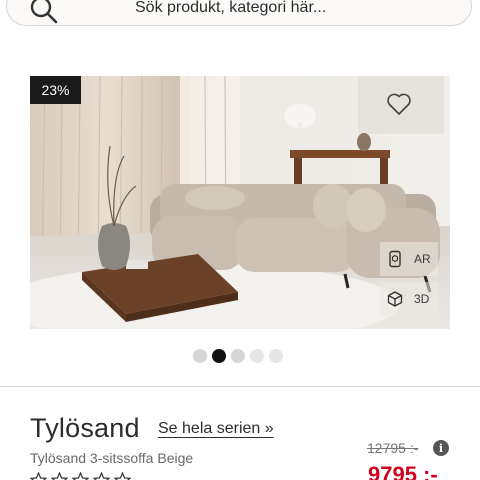 The image size is (480, 480). I want to click on old-price: 12795 :-, so click(393, 448).